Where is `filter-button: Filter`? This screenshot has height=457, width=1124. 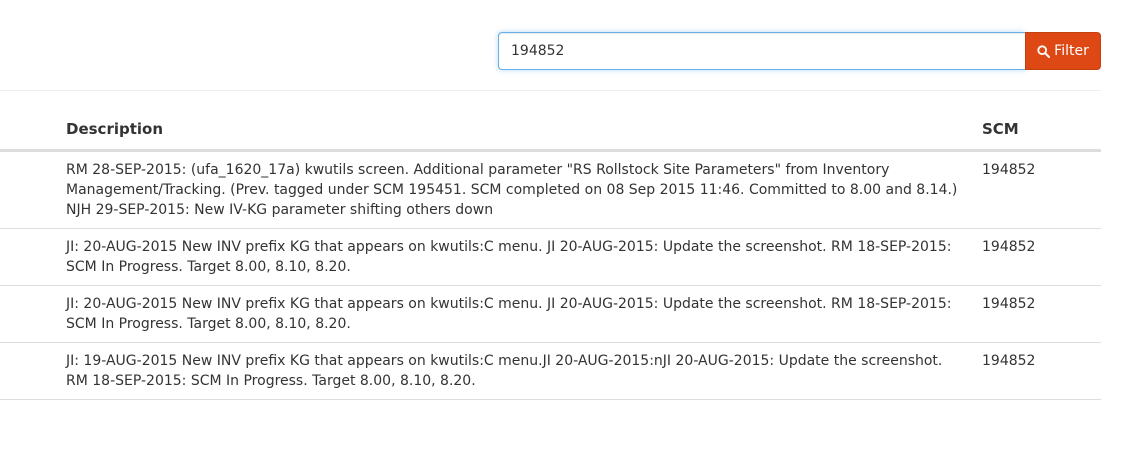 filter-button: Filter is located at coordinates (1063, 51).